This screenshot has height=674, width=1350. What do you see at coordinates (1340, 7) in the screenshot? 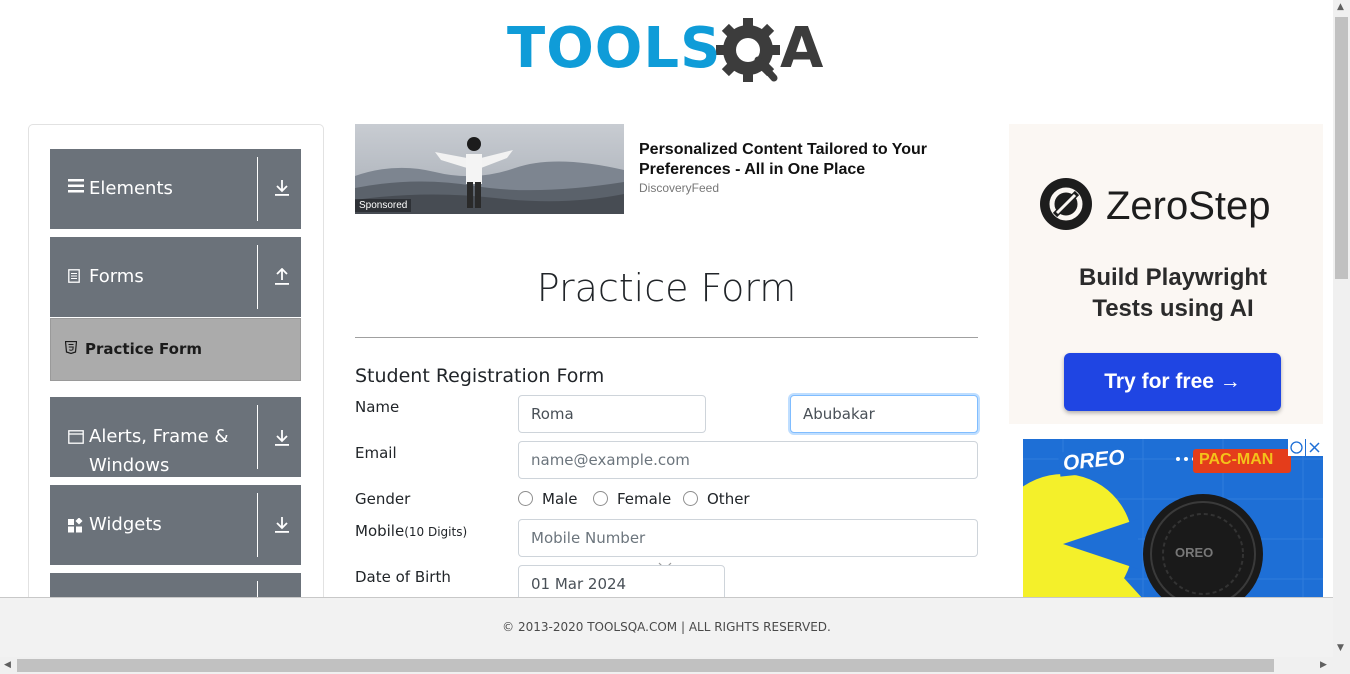
I see `scroll-up-icon: ▲` at bounding box center [1340, 7].